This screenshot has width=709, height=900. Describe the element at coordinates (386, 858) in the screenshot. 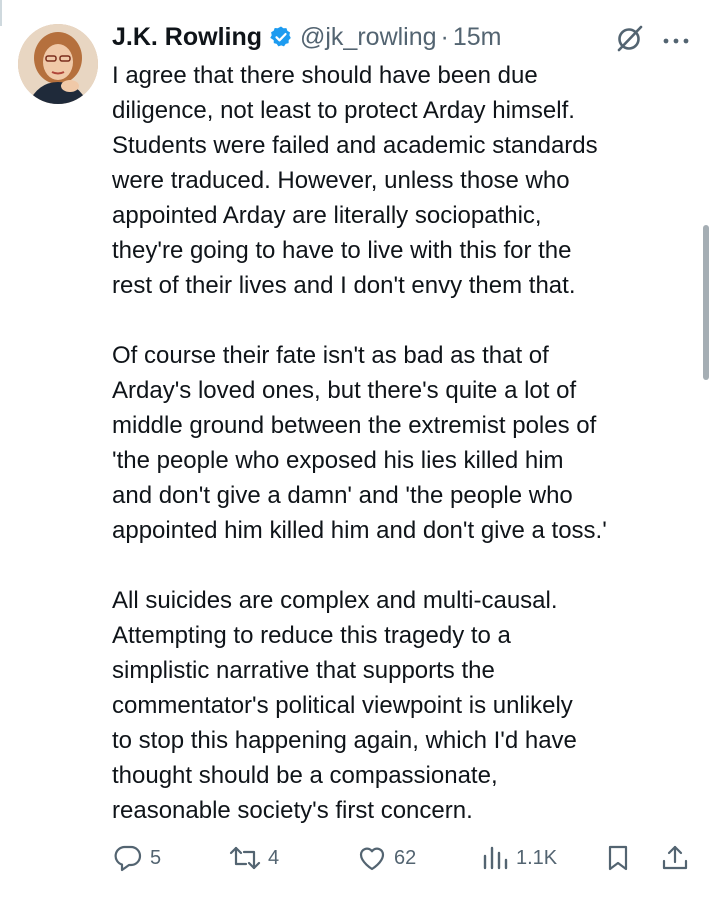

I see `like-button: 62` at that location.